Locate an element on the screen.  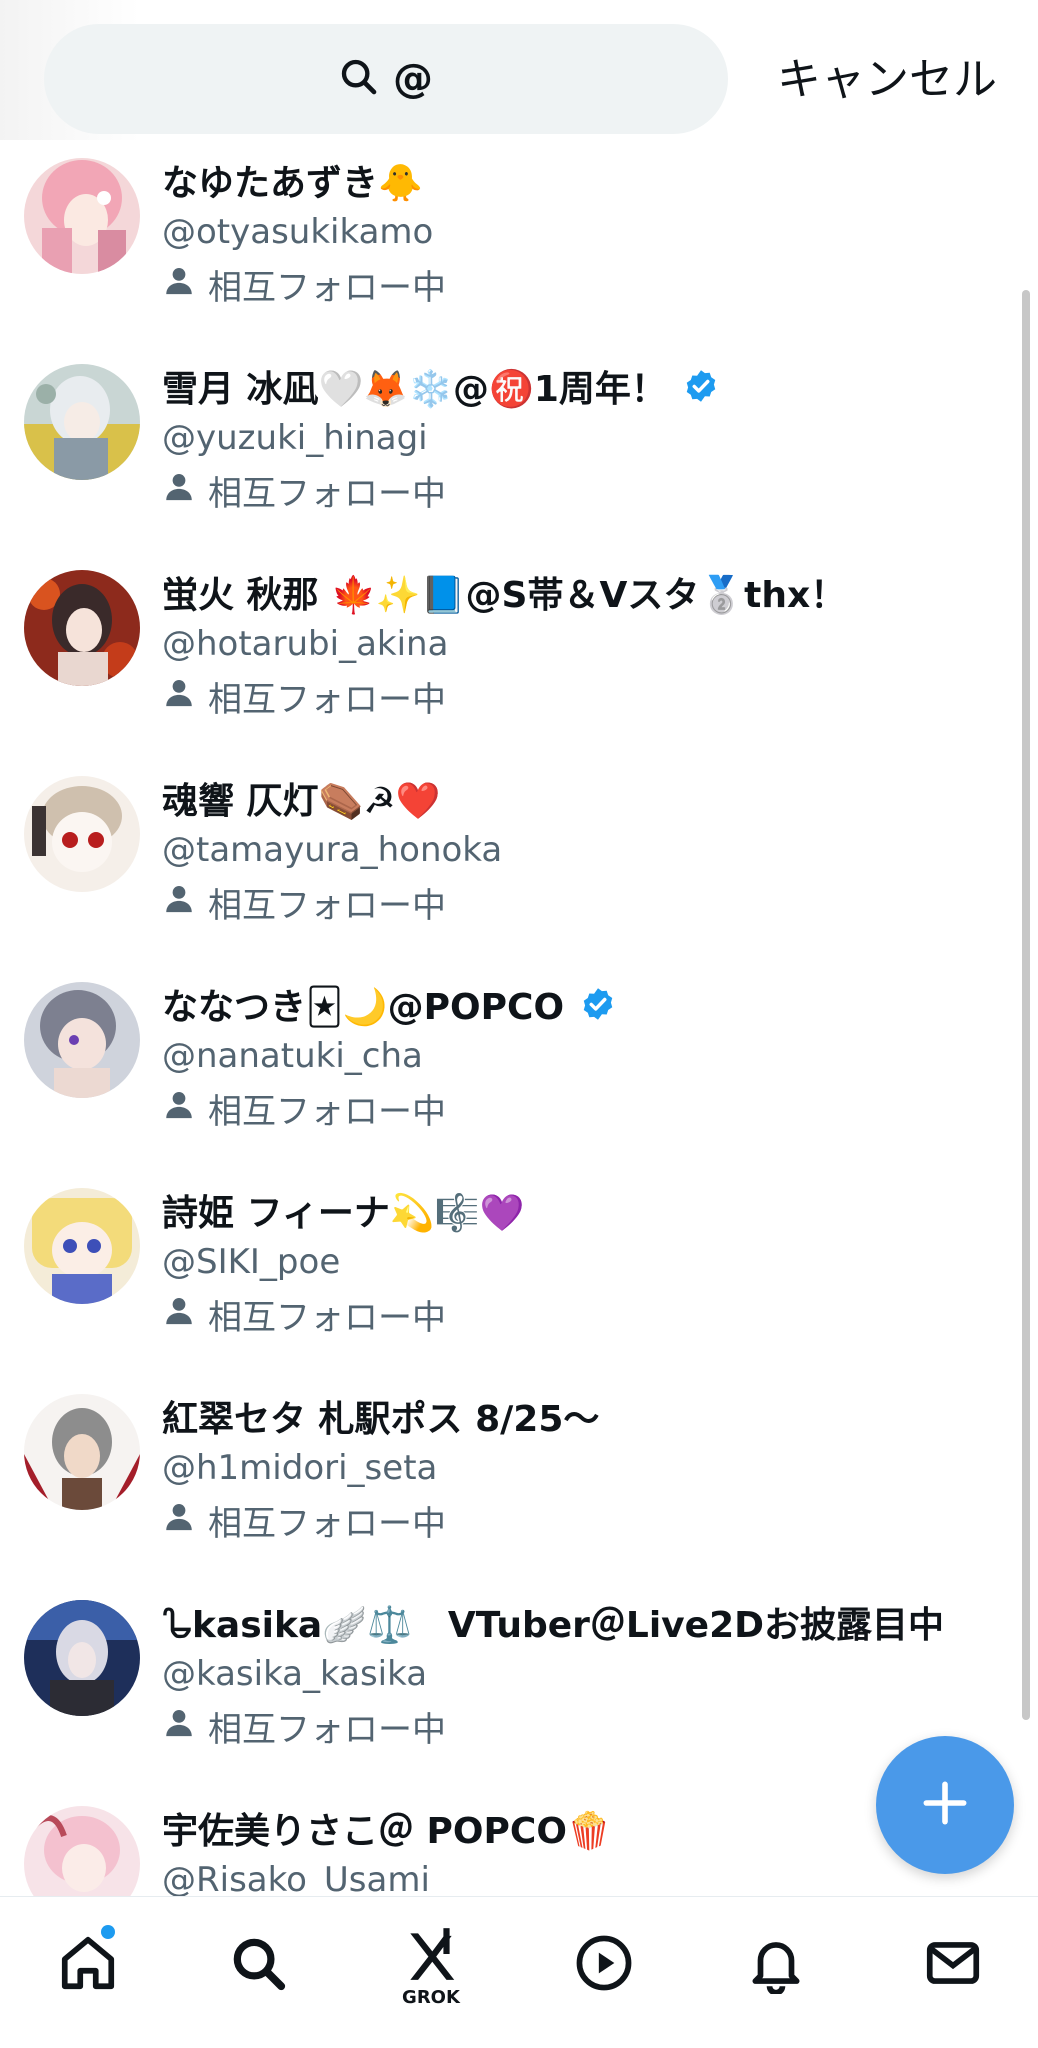
scrollbar is located at coordinates (1026, 1005).